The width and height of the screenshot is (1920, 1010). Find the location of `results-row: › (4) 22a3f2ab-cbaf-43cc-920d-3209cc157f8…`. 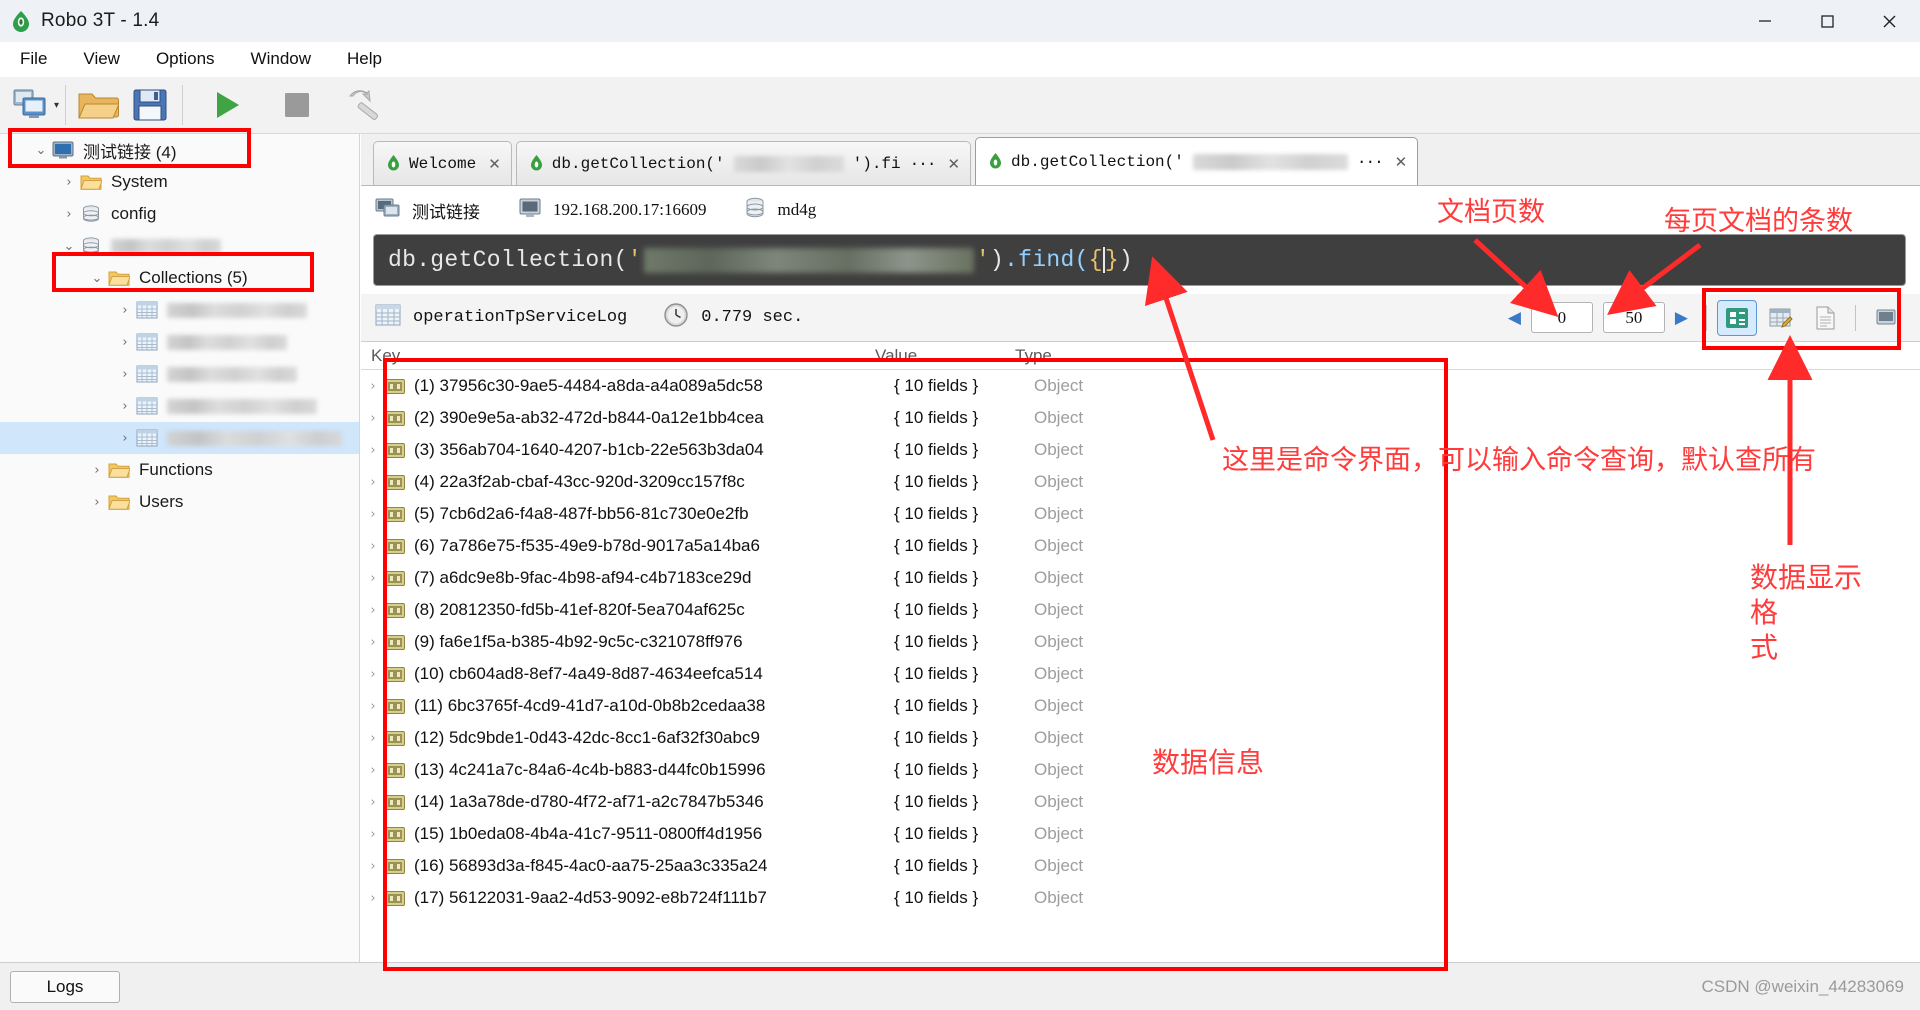

results-row: › (4) 22a3f2ab-cbaf-43cc-920d-3209cc157f8… is located at coordinates (1140, 482).